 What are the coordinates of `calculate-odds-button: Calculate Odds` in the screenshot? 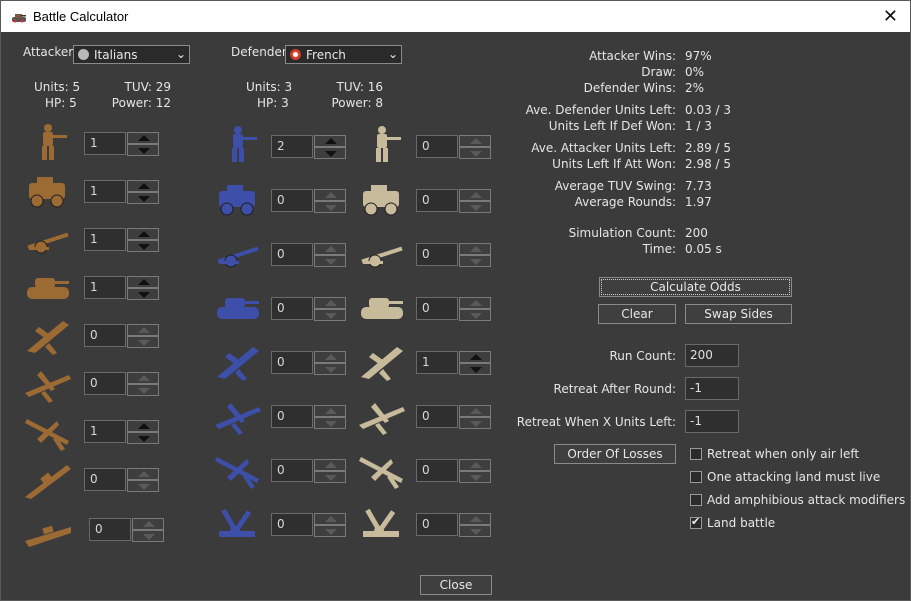 It's located at (695, 287).